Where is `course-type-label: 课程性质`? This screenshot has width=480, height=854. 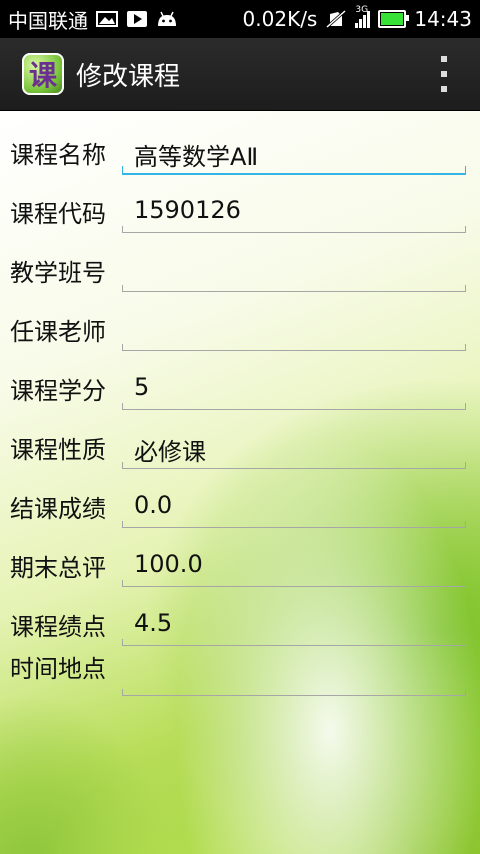
course-type-label: 课程性质 is located at coordinates (58, 450).